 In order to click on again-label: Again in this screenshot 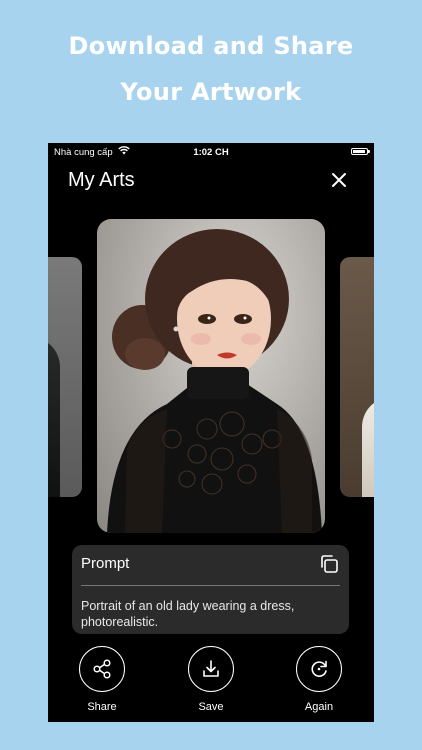, I will do `click(319, 707)`.